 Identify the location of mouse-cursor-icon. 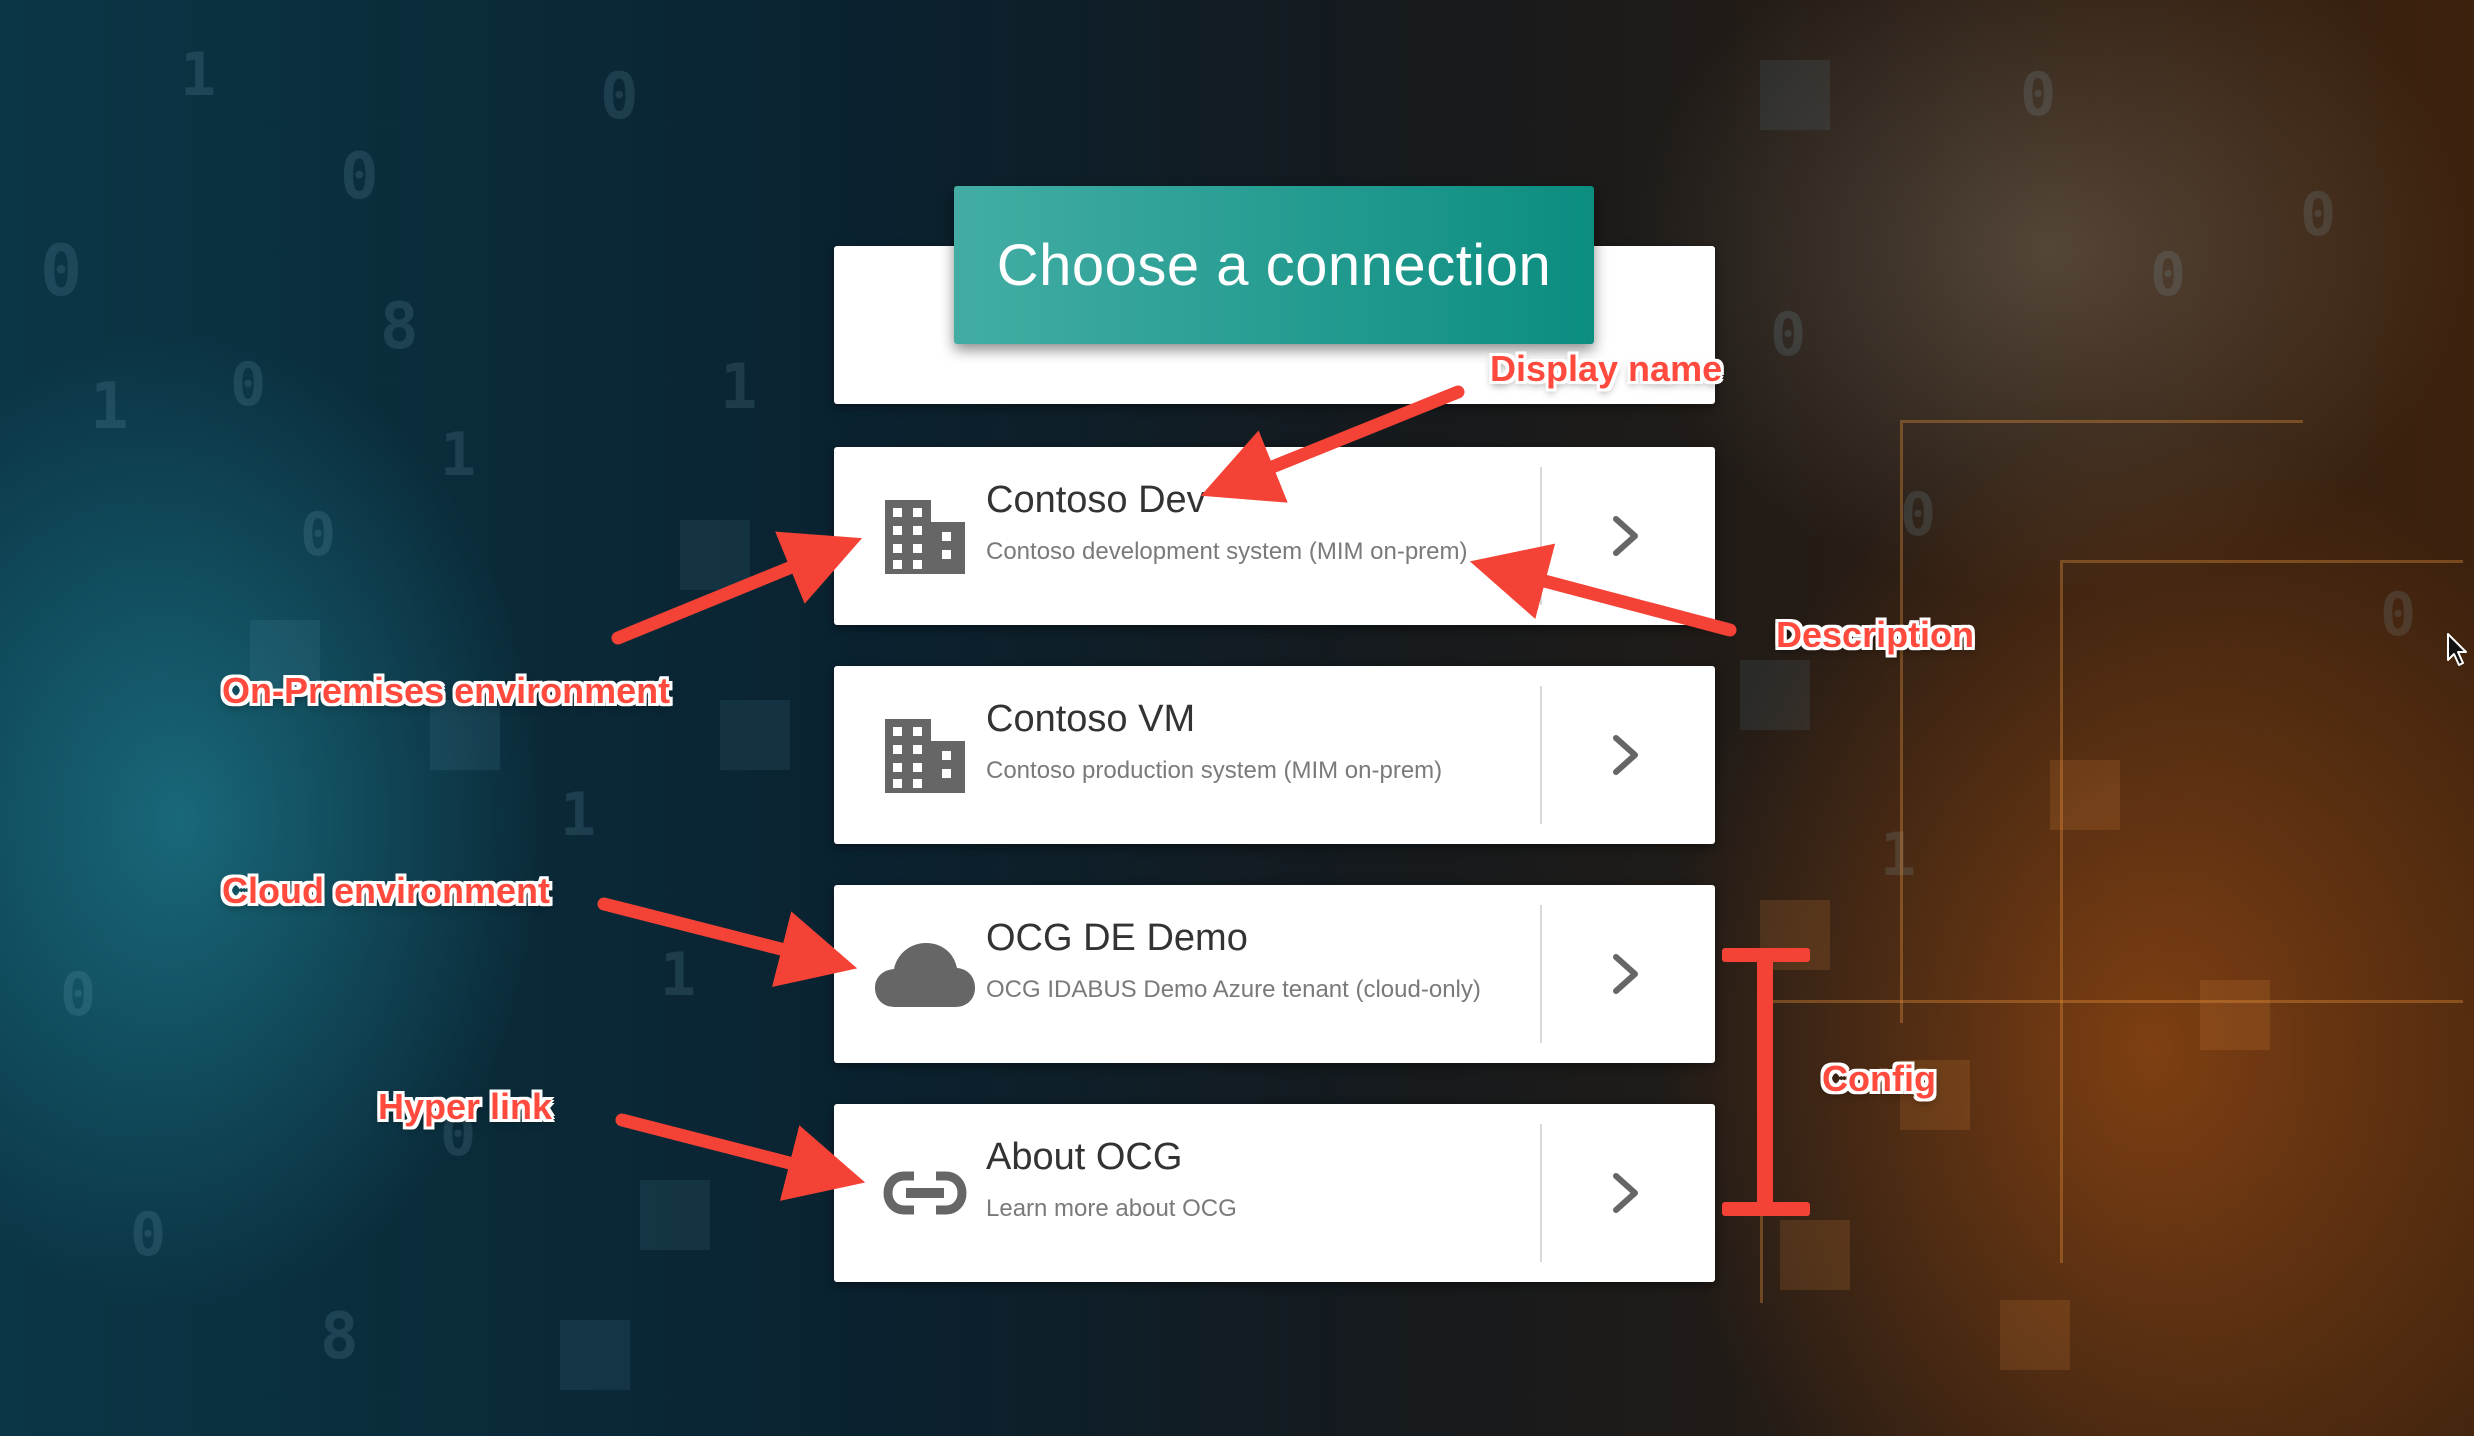
(2458, 652).